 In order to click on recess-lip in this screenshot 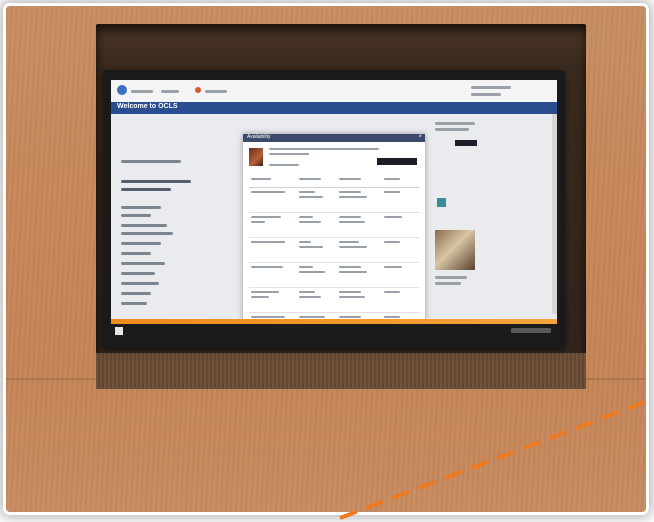, I will do `click(341, 371)`.